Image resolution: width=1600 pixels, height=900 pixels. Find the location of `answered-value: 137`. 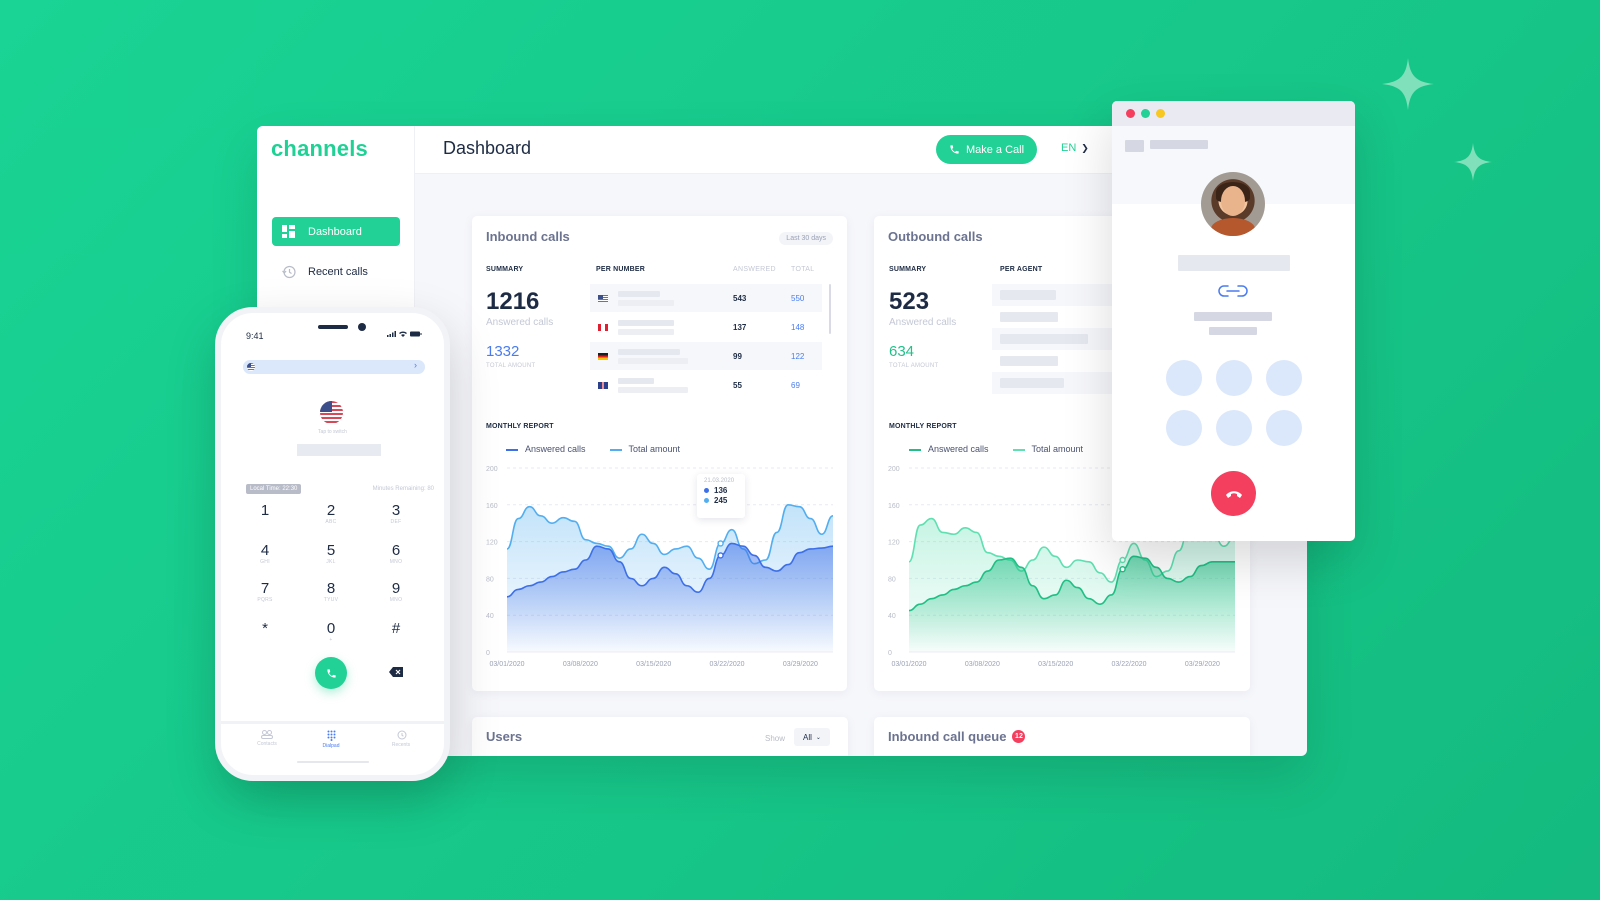

answered-value: 137 is located at coordinates (740, 327).